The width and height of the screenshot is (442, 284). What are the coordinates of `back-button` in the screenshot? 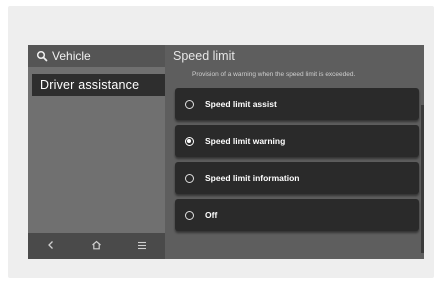 It's located at (51, 246).